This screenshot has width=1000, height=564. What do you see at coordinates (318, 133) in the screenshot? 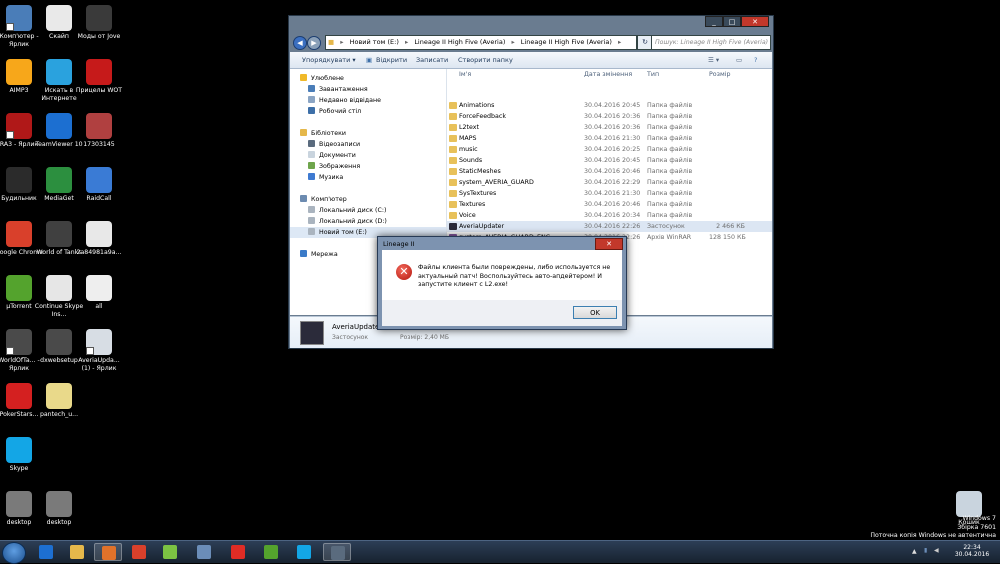
I see `nav-item: Бібліотеки` at bounding box center [318, 133].